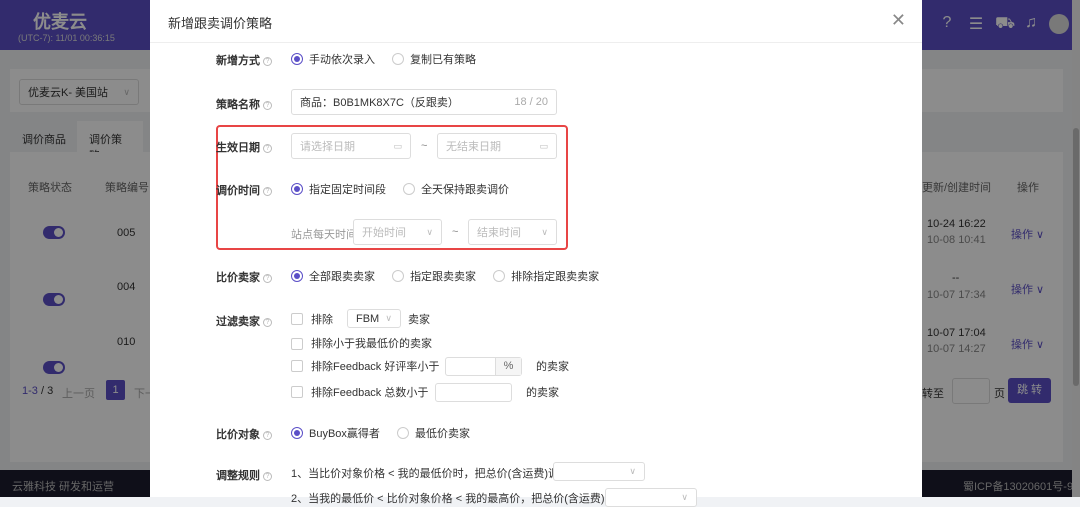  I want to click on rule-1-text: 1、当比价对象价格 < 我的最低价时，把总价(含运费)调至, so click(430, 474).